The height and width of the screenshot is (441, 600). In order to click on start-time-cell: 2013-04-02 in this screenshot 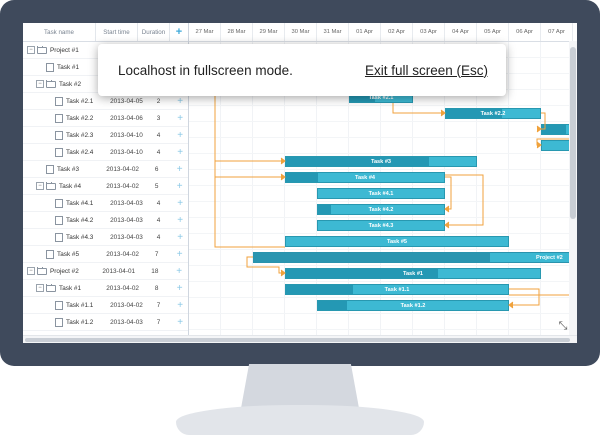, I will do `click(122, 169)`.